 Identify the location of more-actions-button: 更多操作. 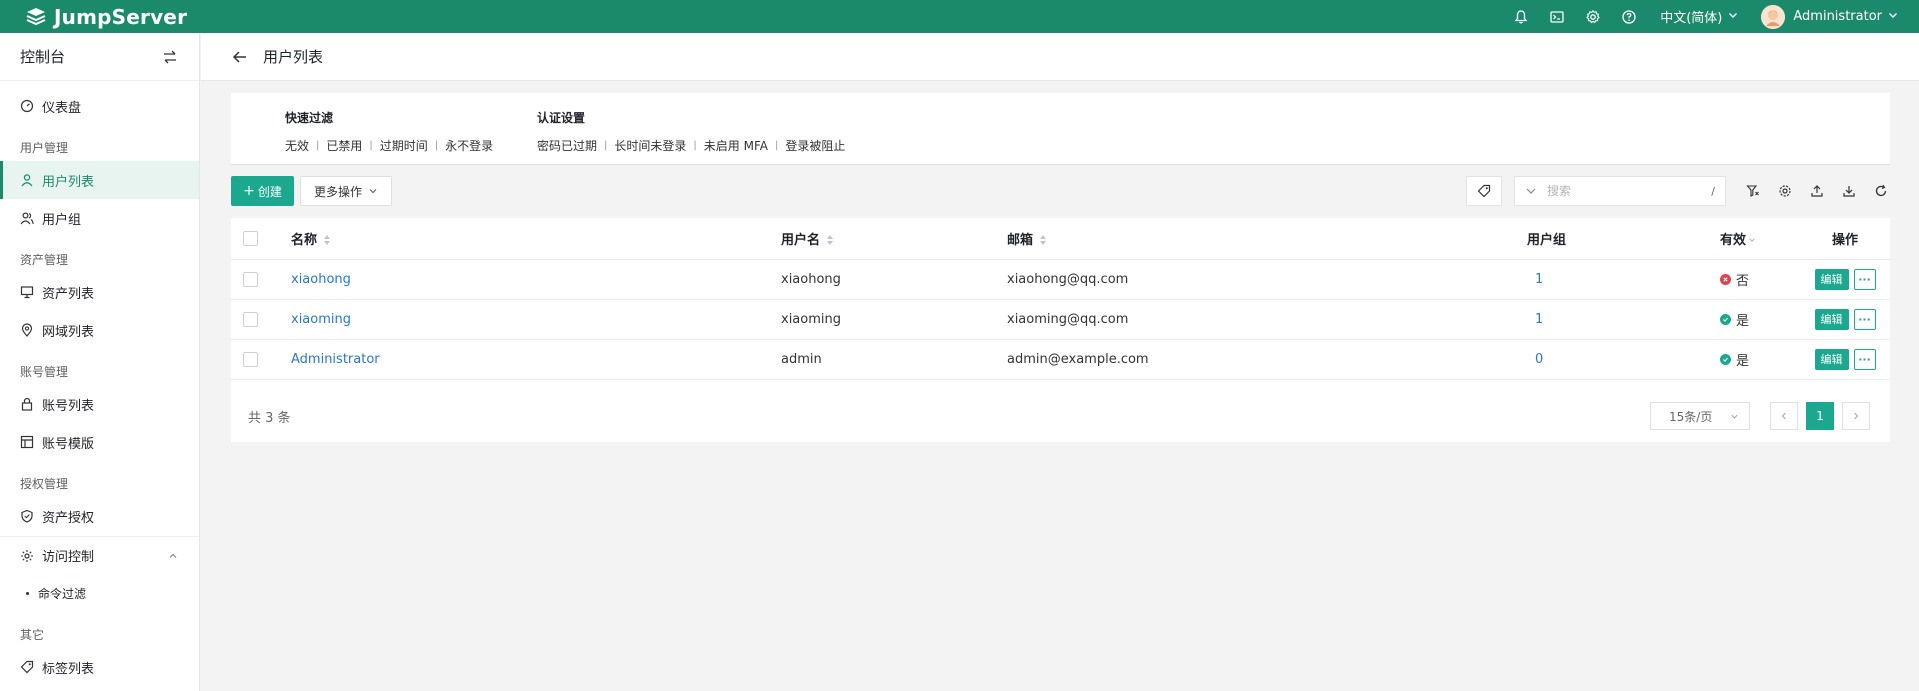
(346, 191).